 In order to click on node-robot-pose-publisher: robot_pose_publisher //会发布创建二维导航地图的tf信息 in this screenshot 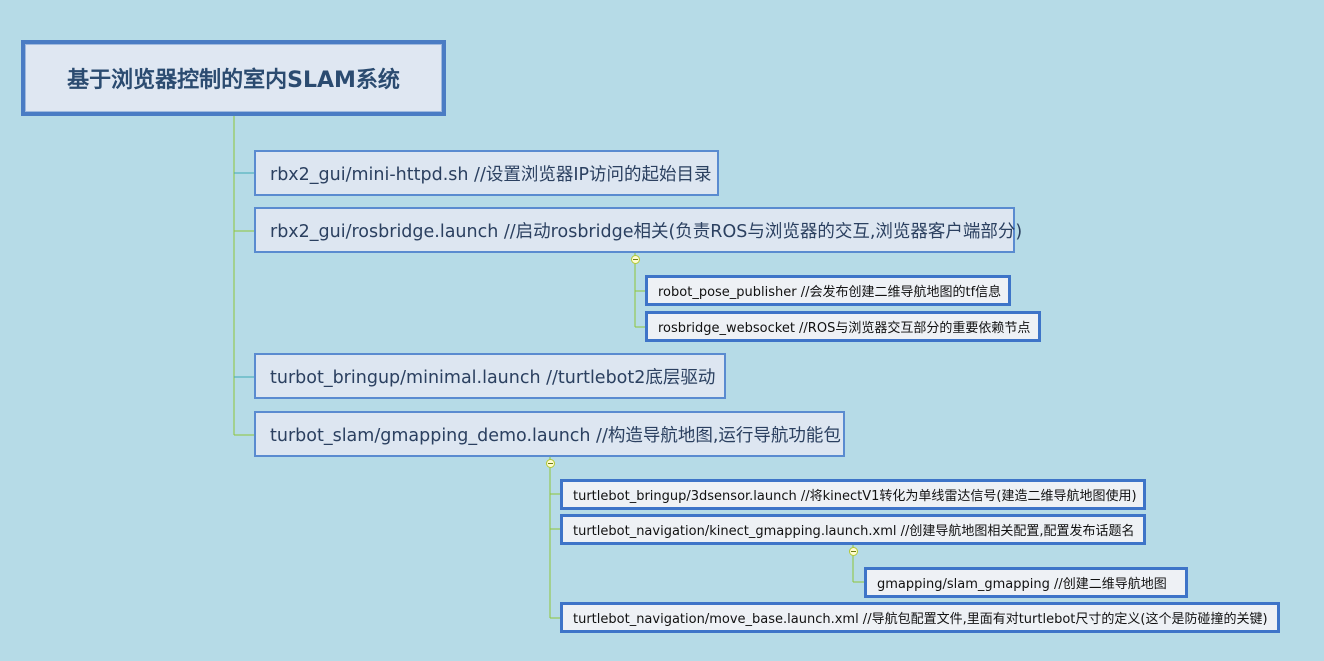, I will do `click(828, 290)`.